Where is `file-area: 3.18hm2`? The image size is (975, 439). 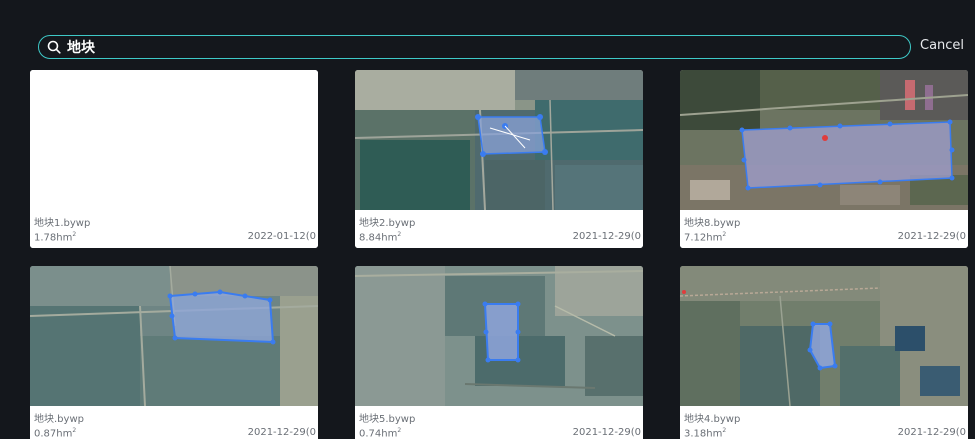
file-area: 3.18hm2 is located at coordinates (705, 433).